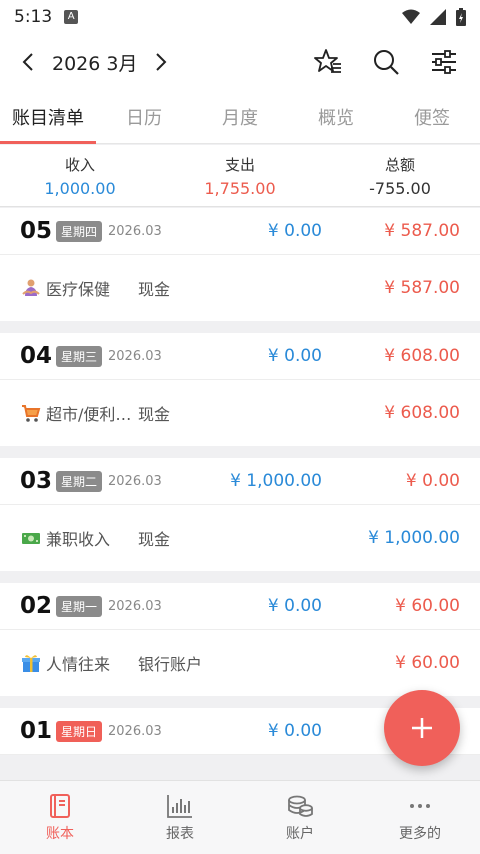 The height and width of the screenshot is (854, 480). What do you see at coordinates (36, 481) in the screenshot?
I see `day-number: 03` at bounding box center [36, 481].